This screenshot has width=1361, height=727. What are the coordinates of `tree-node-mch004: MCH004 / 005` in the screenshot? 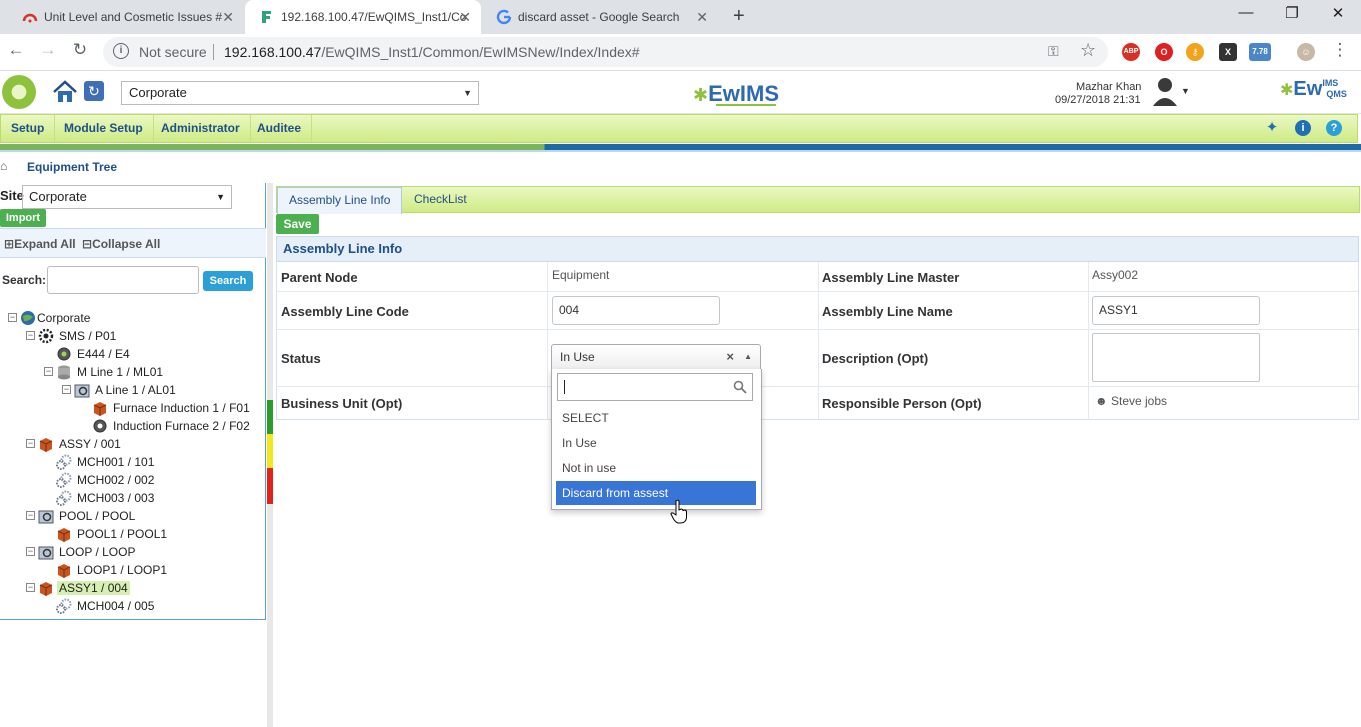 It's located at (105, 606).